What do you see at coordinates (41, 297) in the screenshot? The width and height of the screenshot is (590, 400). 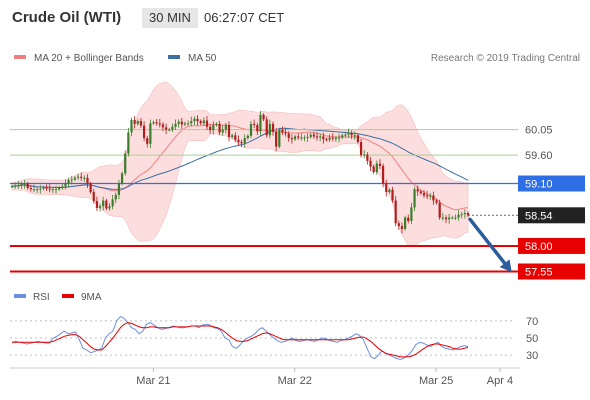 I see `rsi-legend-label: RSI` at bounding box center [41, 297].